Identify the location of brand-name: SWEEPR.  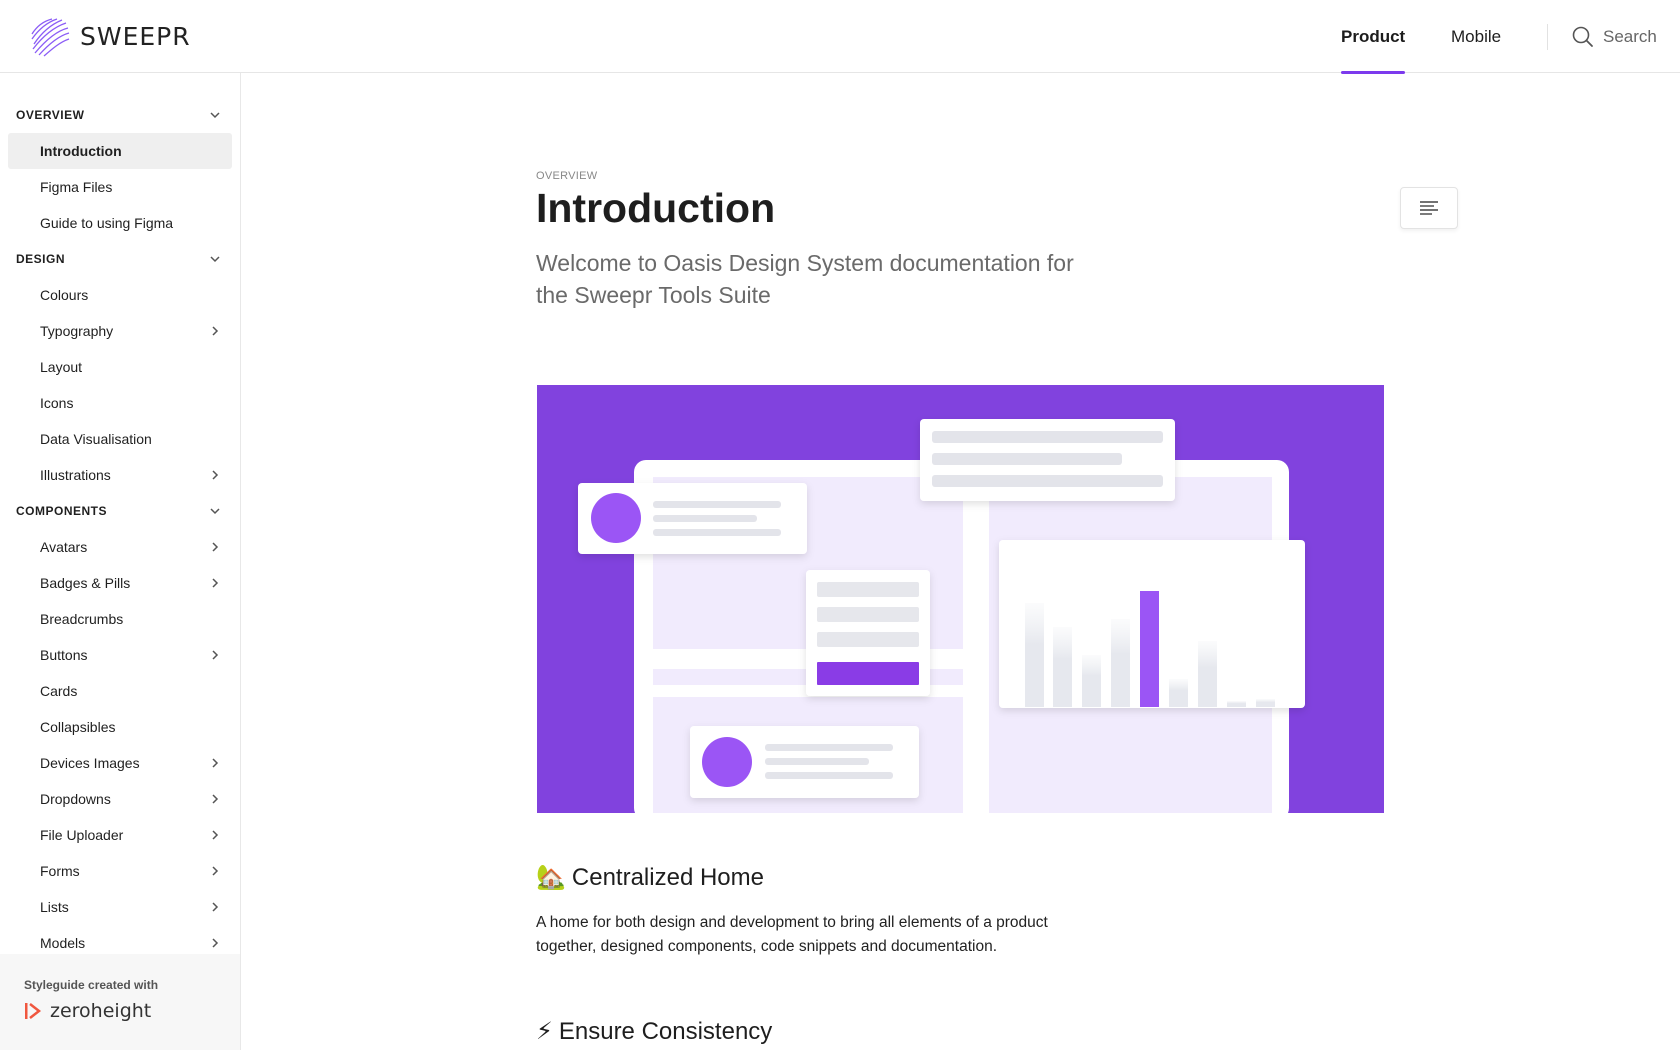
(135, 36).